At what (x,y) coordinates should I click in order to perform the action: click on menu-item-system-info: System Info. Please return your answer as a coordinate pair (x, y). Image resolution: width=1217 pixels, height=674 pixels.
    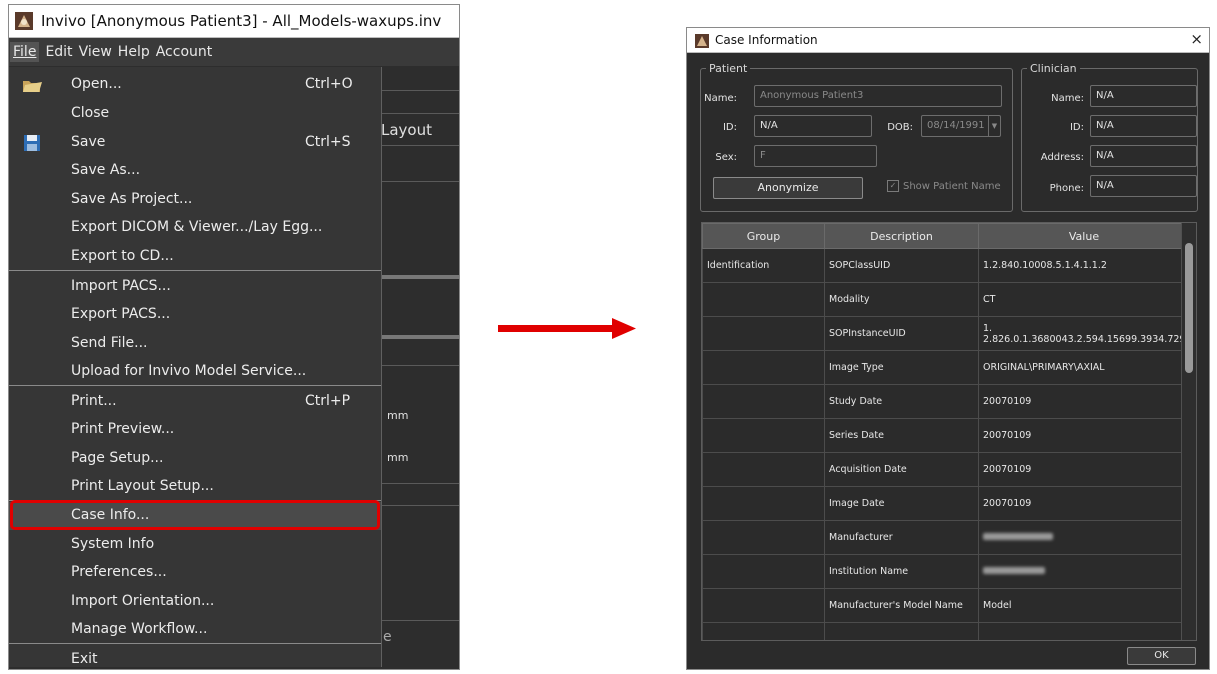
    Looking at the image, I should click on (195, 545).